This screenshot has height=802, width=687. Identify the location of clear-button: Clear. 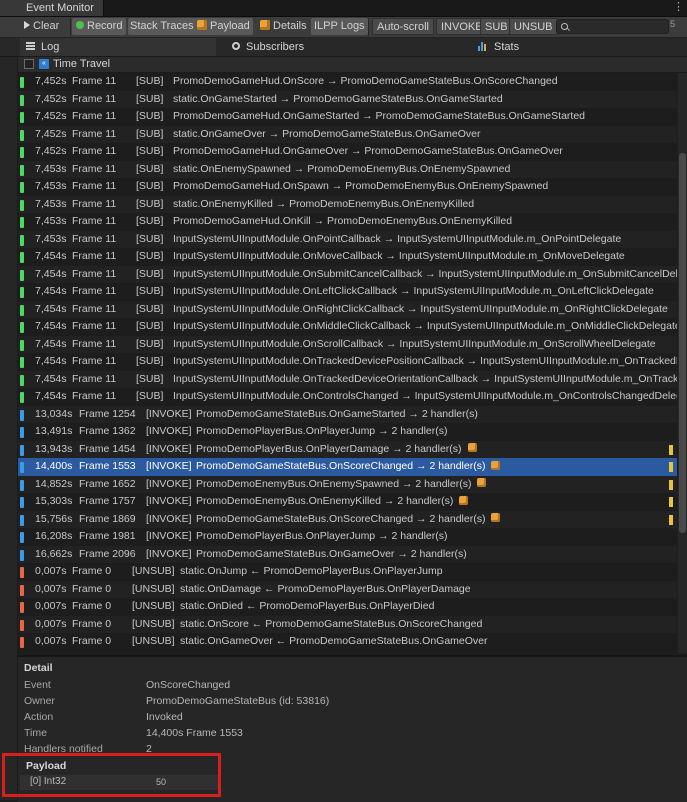
(41, 26).